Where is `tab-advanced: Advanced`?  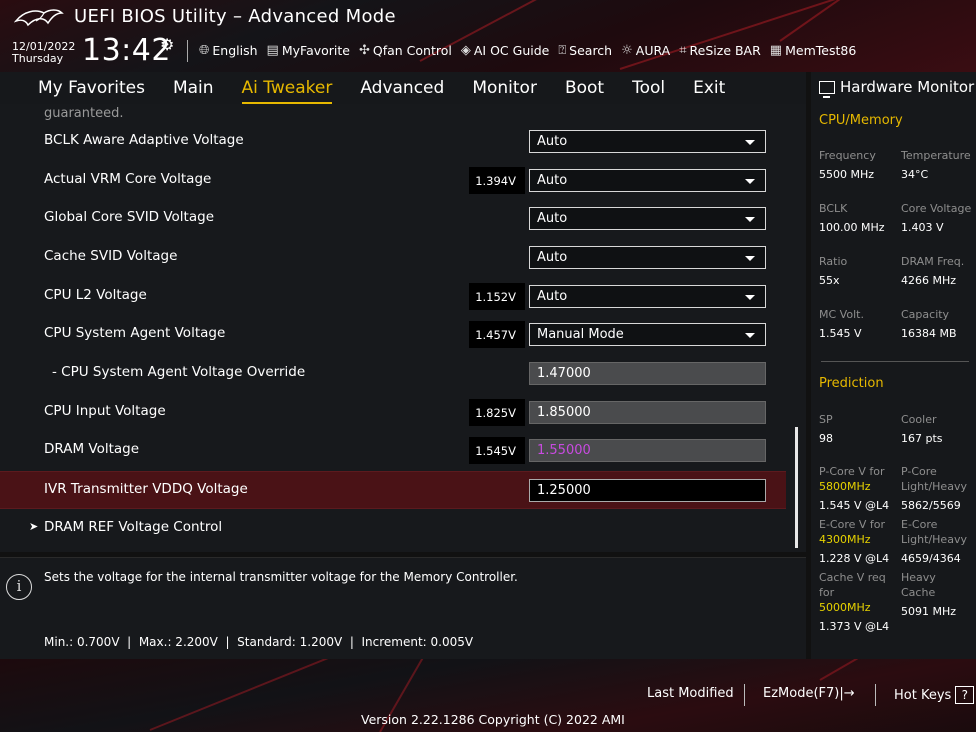 tab-advanced: Advanced is located at coordinates (402, 88).